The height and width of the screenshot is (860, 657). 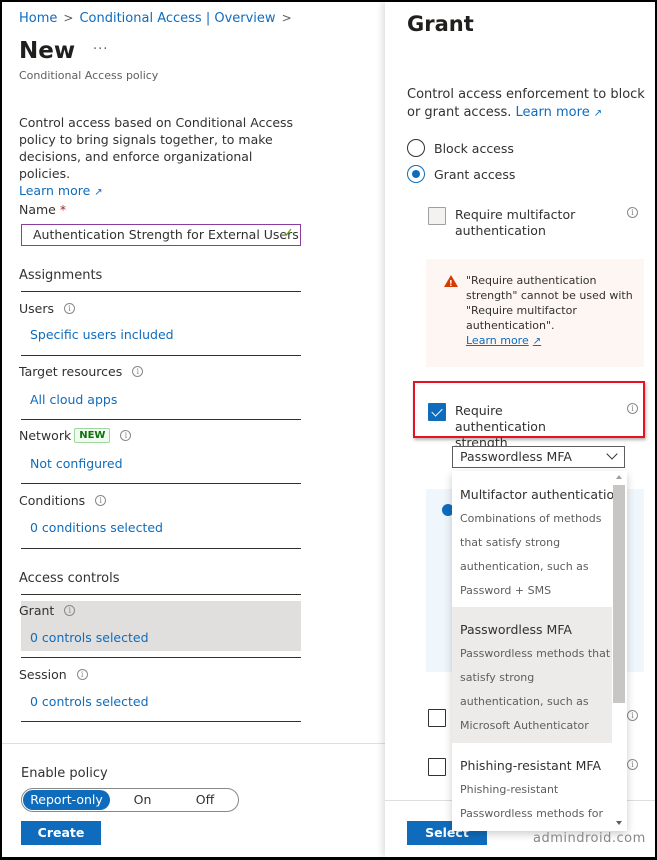 I want to click on target-resources-value-link: All cloud apps, so click(x=73, y=399).